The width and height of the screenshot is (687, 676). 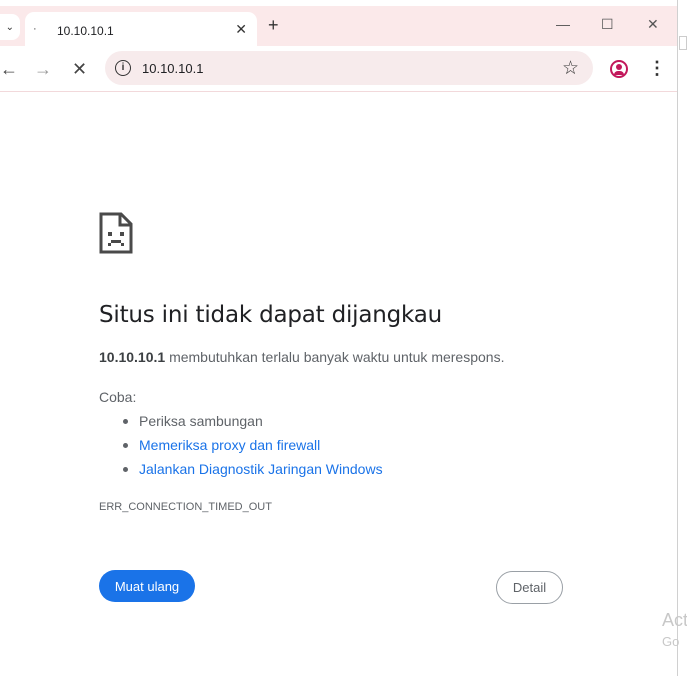 What do you see at coordinates (607, 24) in the screenshot?
I see `maximize-icon: ☐` at bounding box center [607, 24].